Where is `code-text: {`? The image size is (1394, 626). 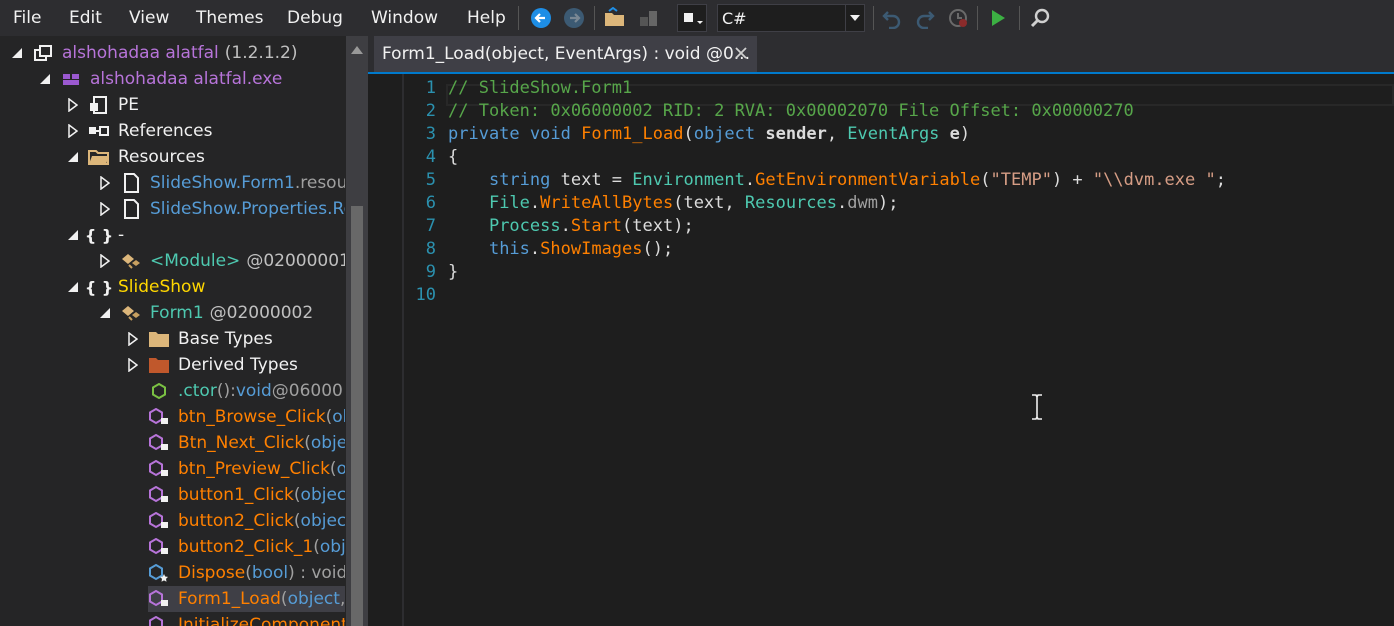 code-text: { is located at coordinates (453, 157).